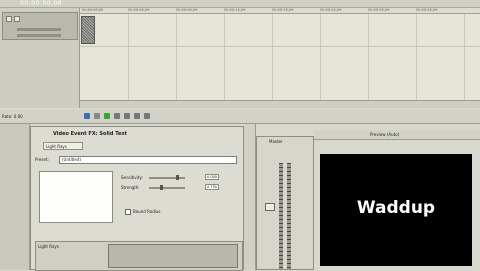  Describe the element at coordinates (240, 4) in the screenshot. I see `top-toolbar: 00:00:00;00` at that location.